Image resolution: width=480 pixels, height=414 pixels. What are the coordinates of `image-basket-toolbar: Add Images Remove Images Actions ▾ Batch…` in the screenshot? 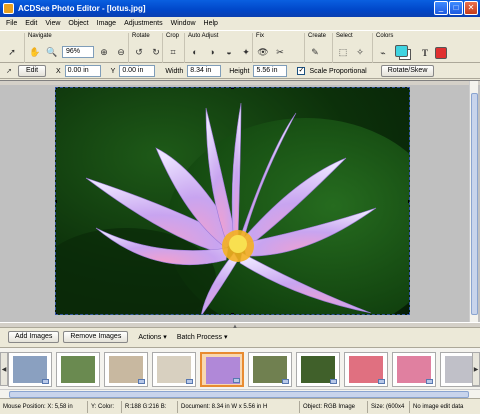 It's located at (240, 337).